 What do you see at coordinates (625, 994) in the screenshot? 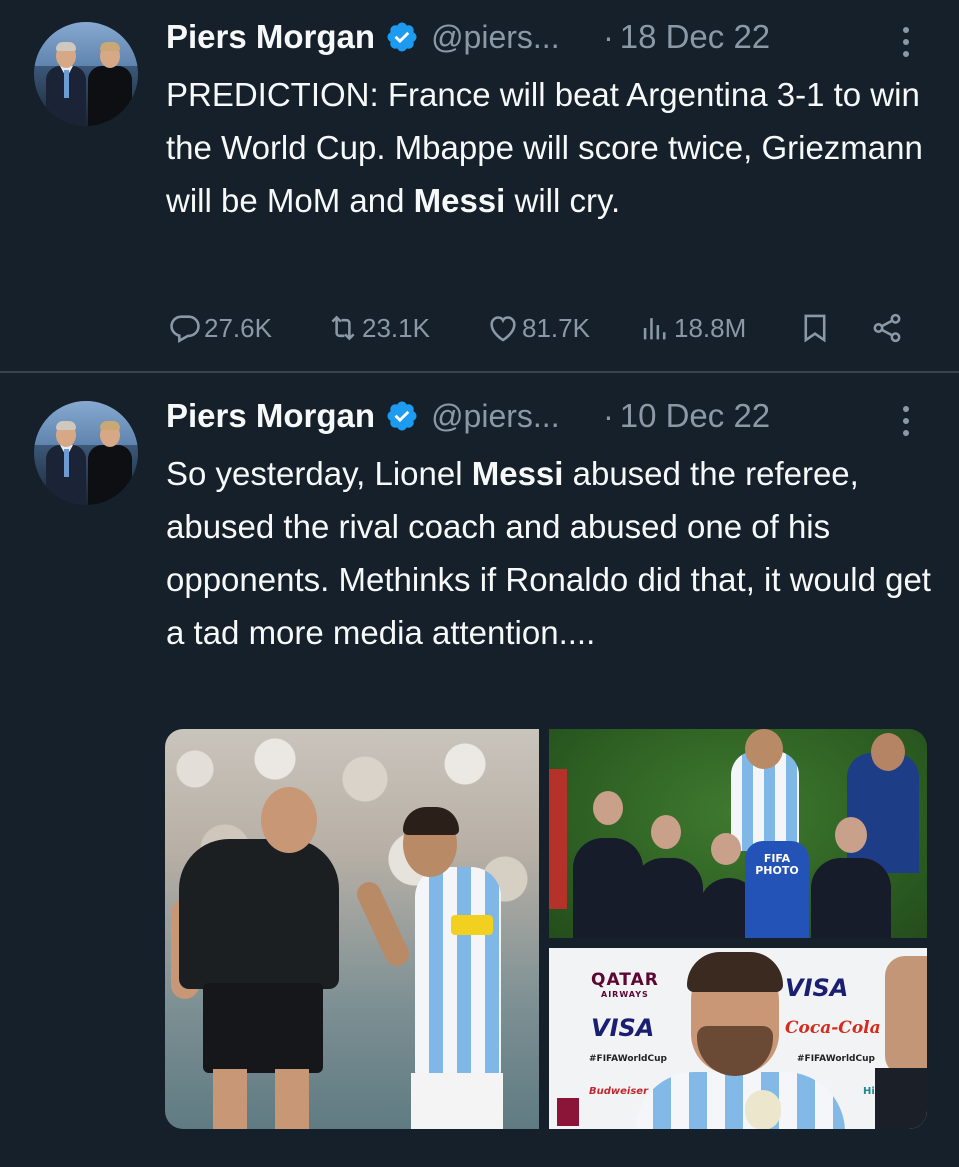
I see `sponsor-airways: AIRWAYS` at bounding box center [625, 994].